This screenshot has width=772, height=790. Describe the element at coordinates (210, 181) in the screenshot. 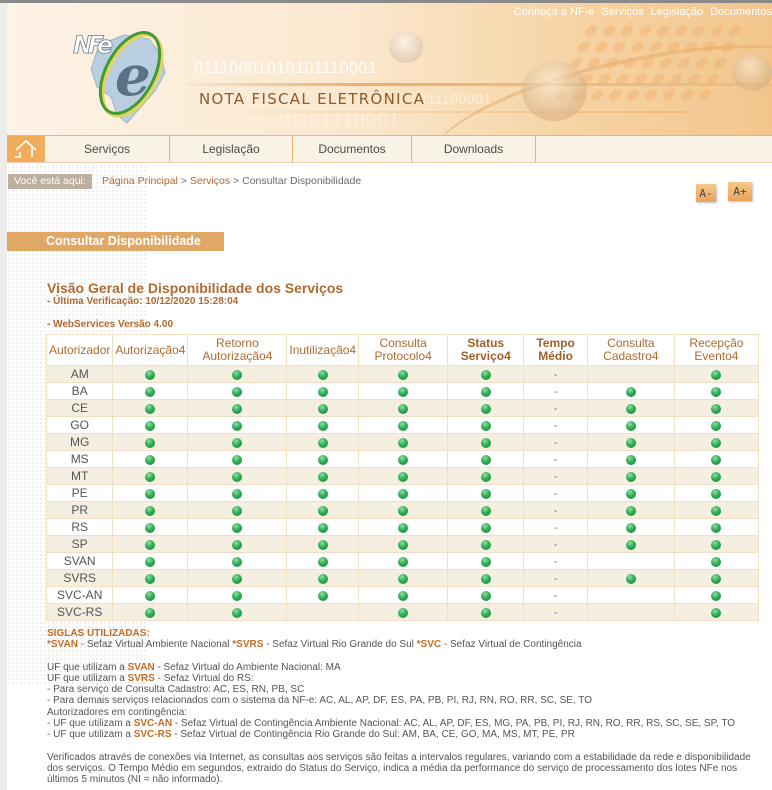

I see `breadcrumb-servicos-link: Serviços` at that location.